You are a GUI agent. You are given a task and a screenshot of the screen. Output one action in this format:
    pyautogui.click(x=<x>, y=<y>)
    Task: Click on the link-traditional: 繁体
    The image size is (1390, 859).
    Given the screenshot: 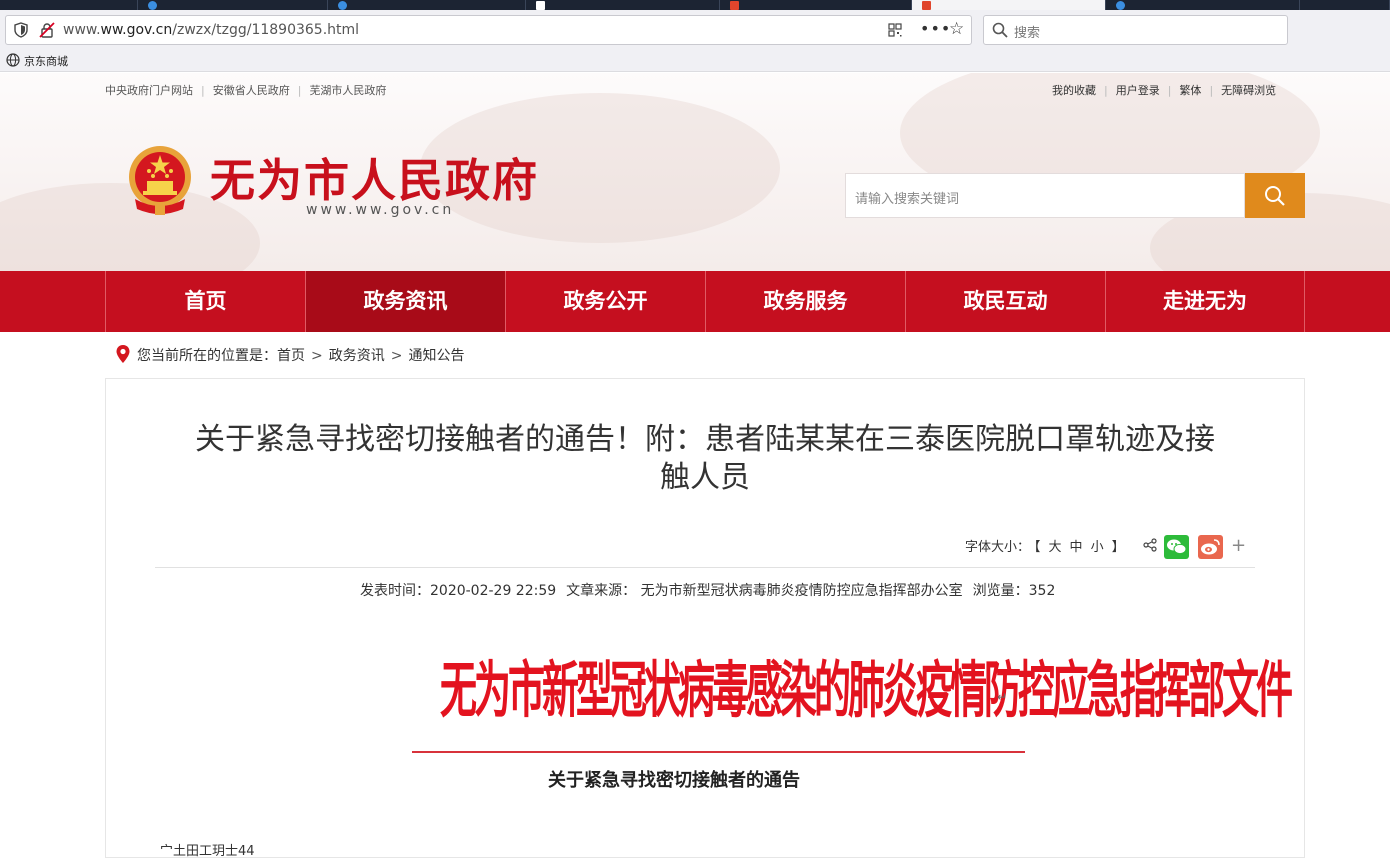 What is the action you would take?
    pyautogui.click(x=1190, y=90)
    